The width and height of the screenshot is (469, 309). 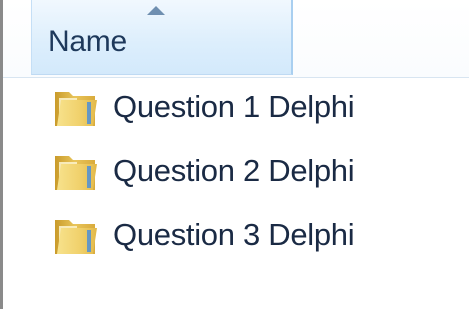 I want to click on file-name: Question 3 Delphi, so click(x=234, y=235).